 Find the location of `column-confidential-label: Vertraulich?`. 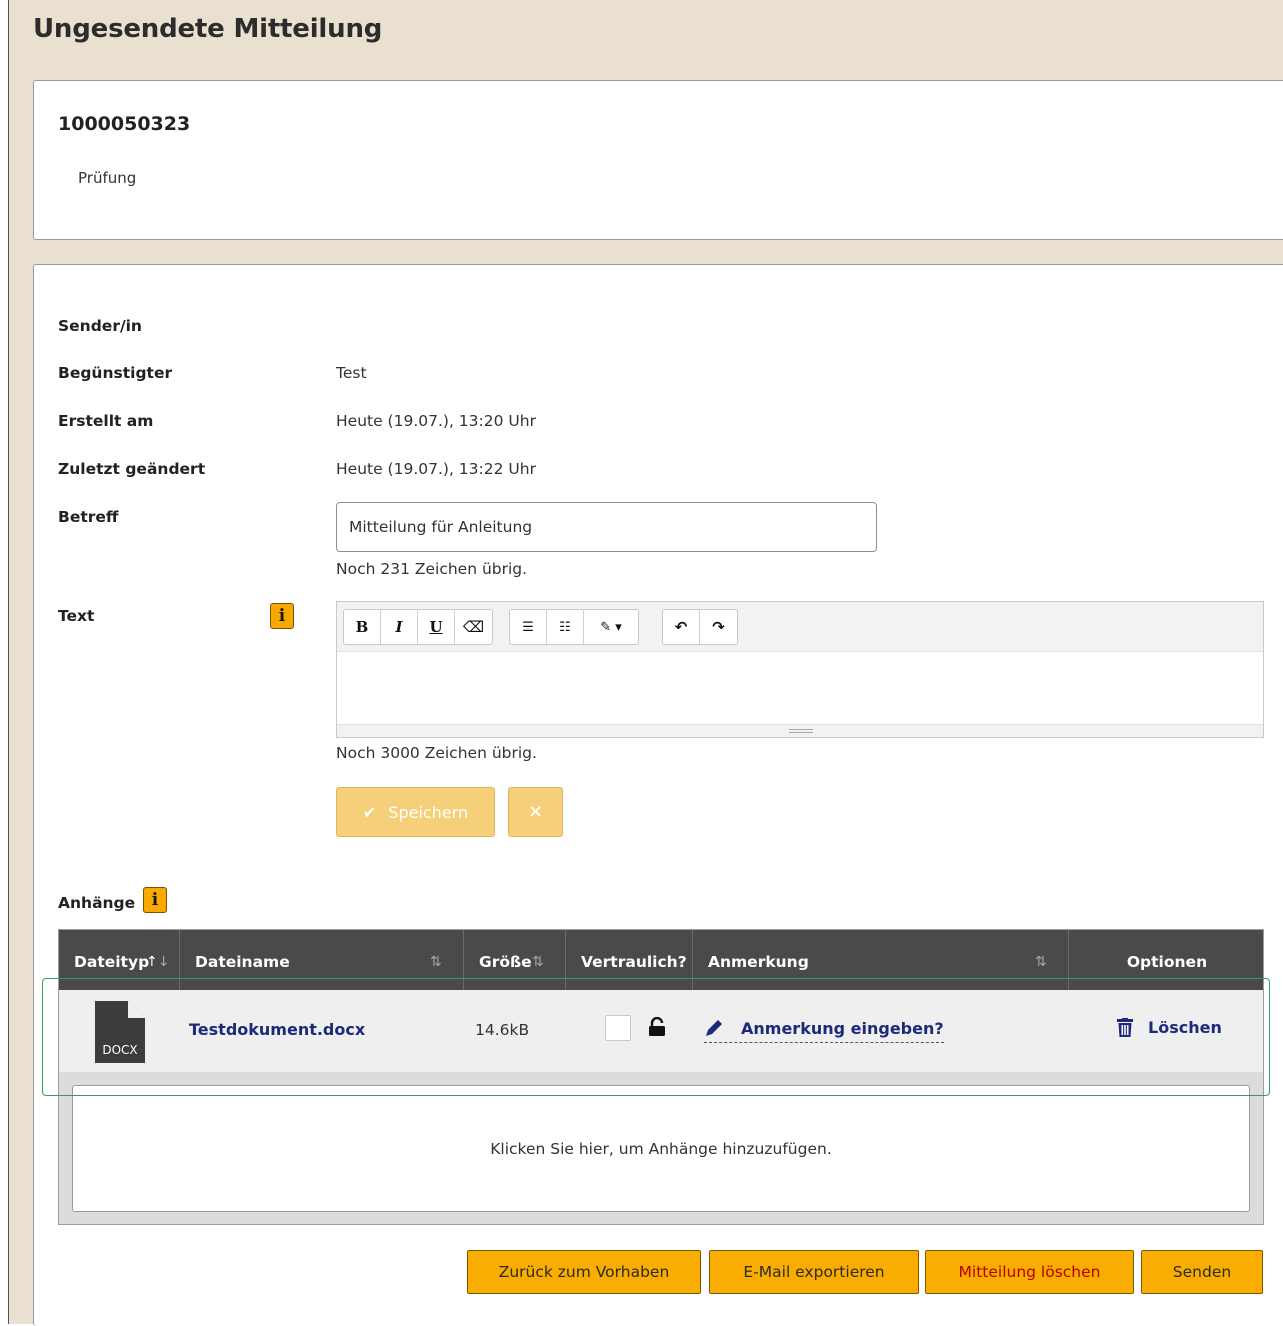

column-confidential-label: Vertraulich? is located at coordinates (634, 962).